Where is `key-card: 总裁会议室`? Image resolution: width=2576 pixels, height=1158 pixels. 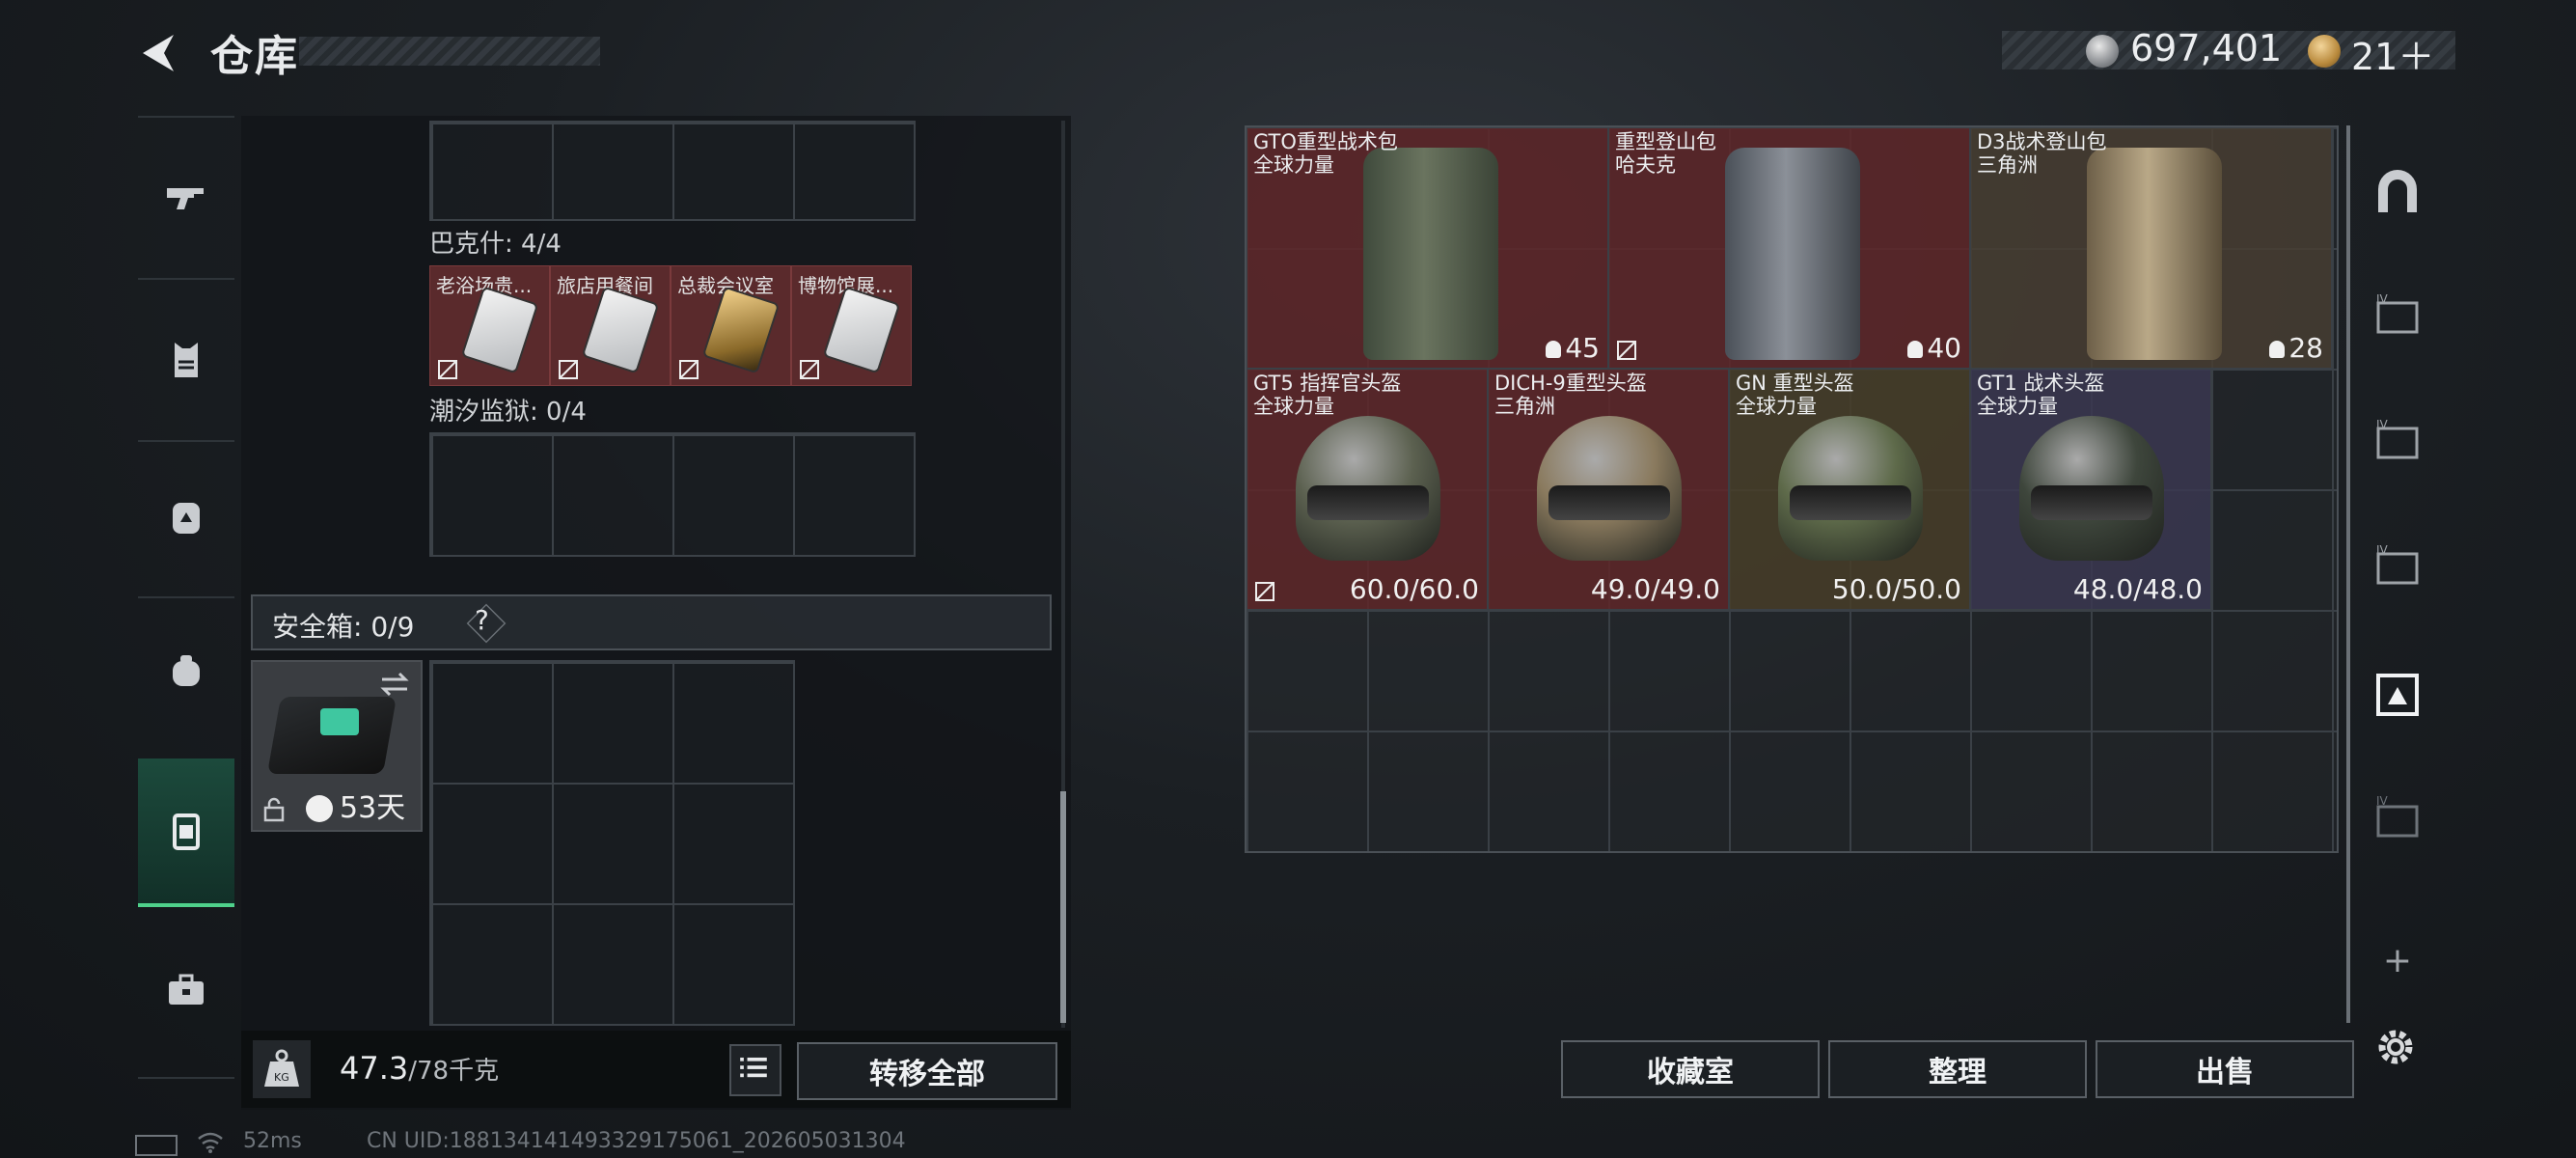
key-card: 总裁会议室 is located at coordinates (731, 325).